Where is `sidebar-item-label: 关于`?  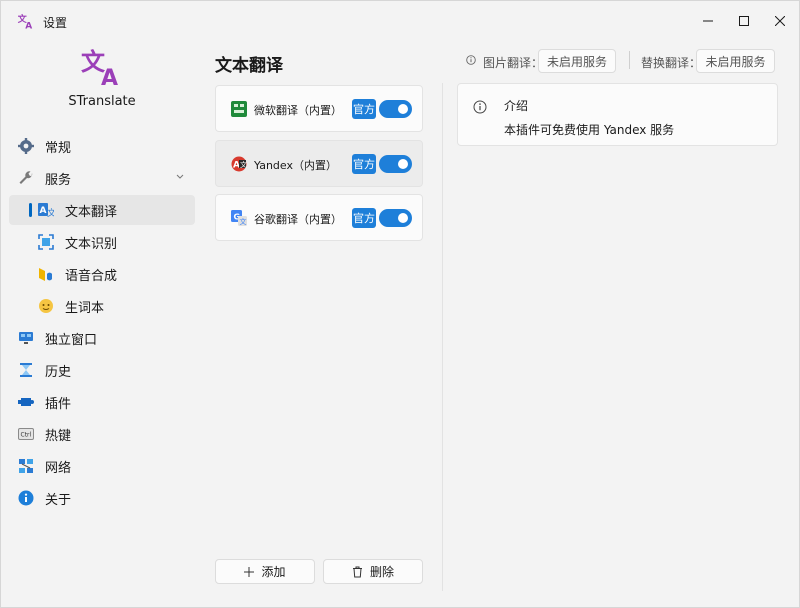 sidebar-item-label: 关于 is located at coordinates (58, 500).